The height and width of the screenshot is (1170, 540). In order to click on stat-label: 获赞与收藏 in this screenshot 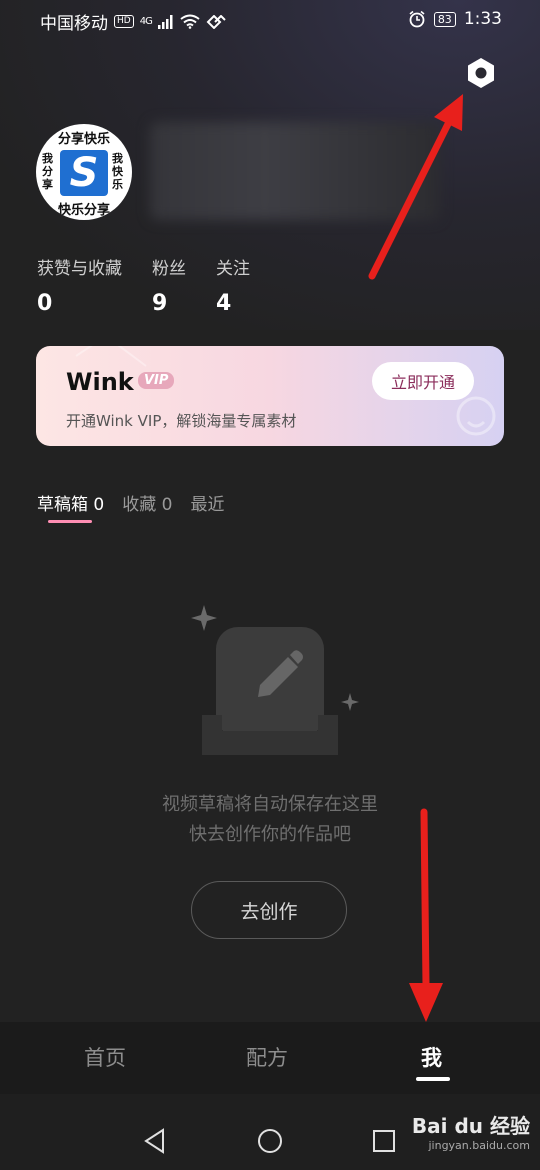, I will do `click(79, 269)`.